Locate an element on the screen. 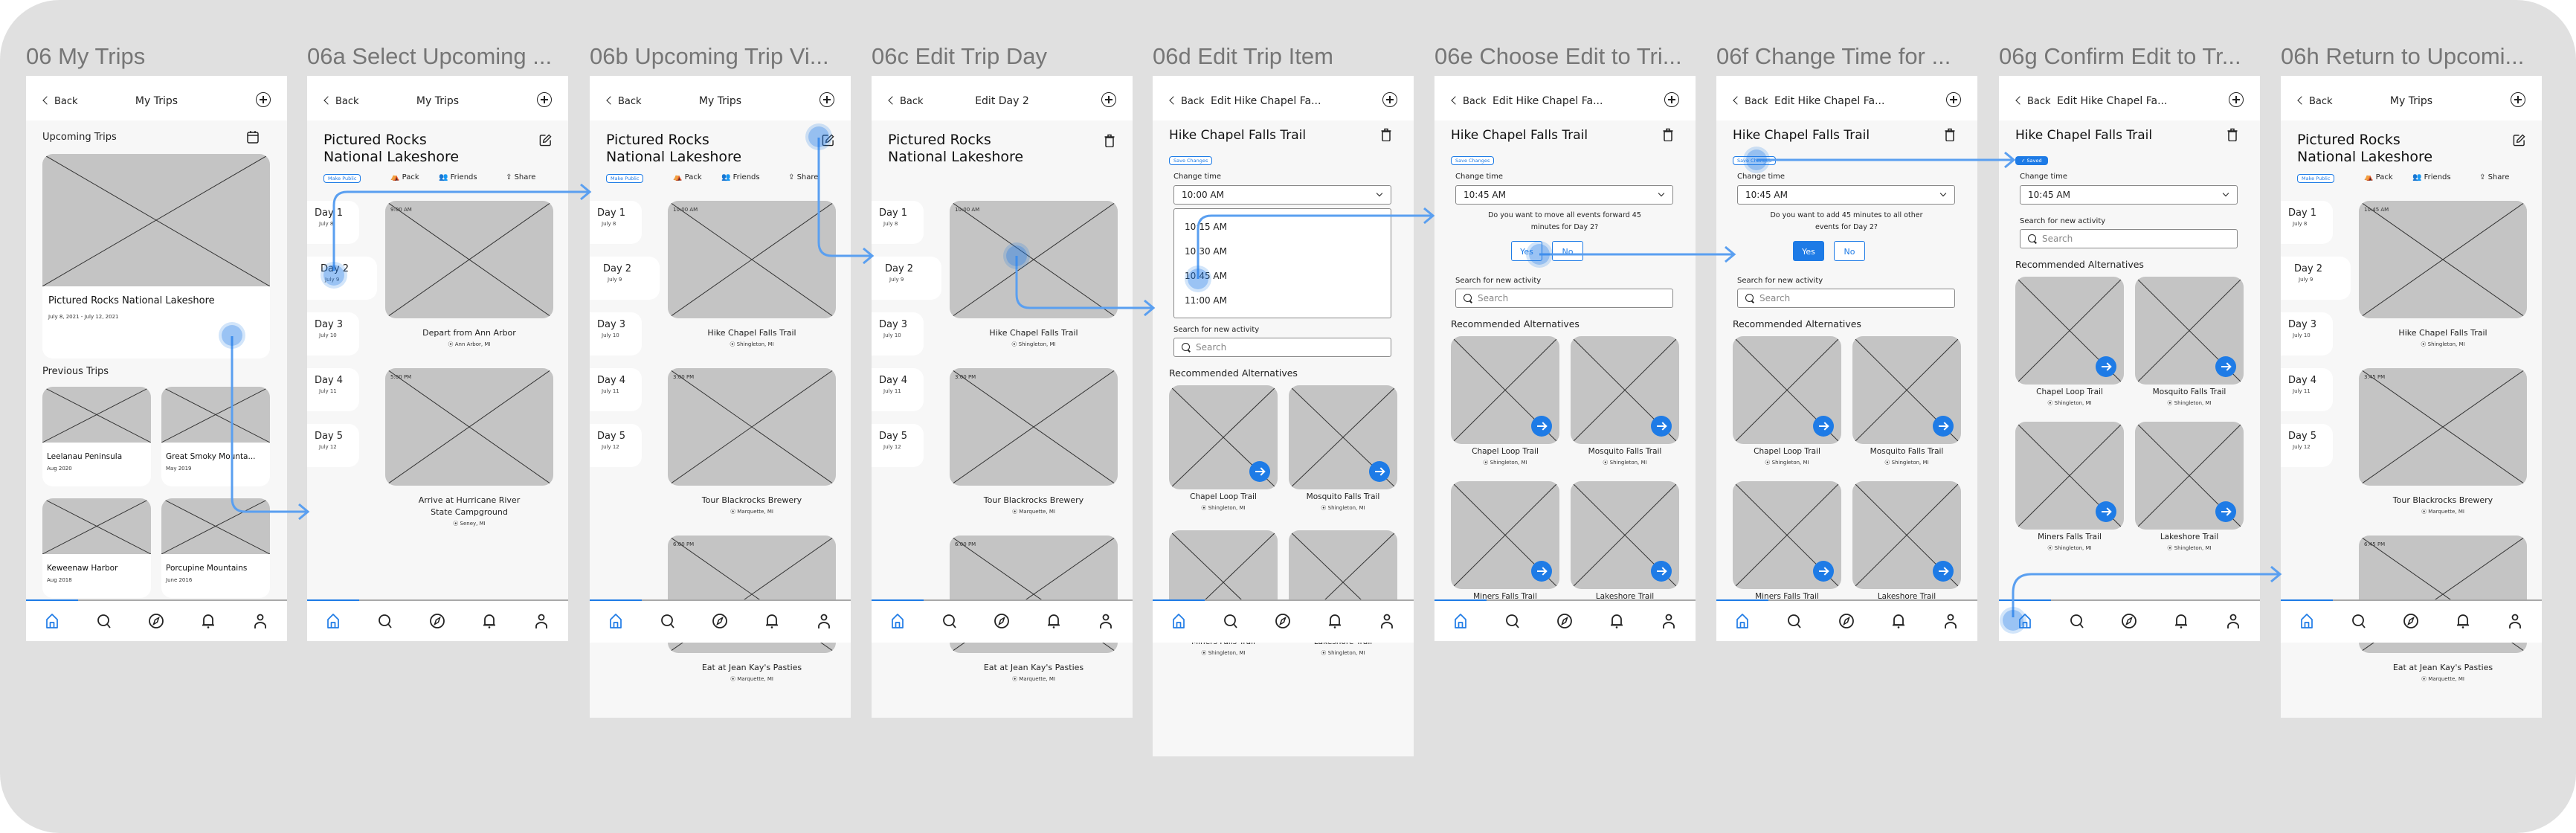 The width and height of the screenshot is (2576, 833). event-image: 3:45 PM is located at coordinates (2443, 427).